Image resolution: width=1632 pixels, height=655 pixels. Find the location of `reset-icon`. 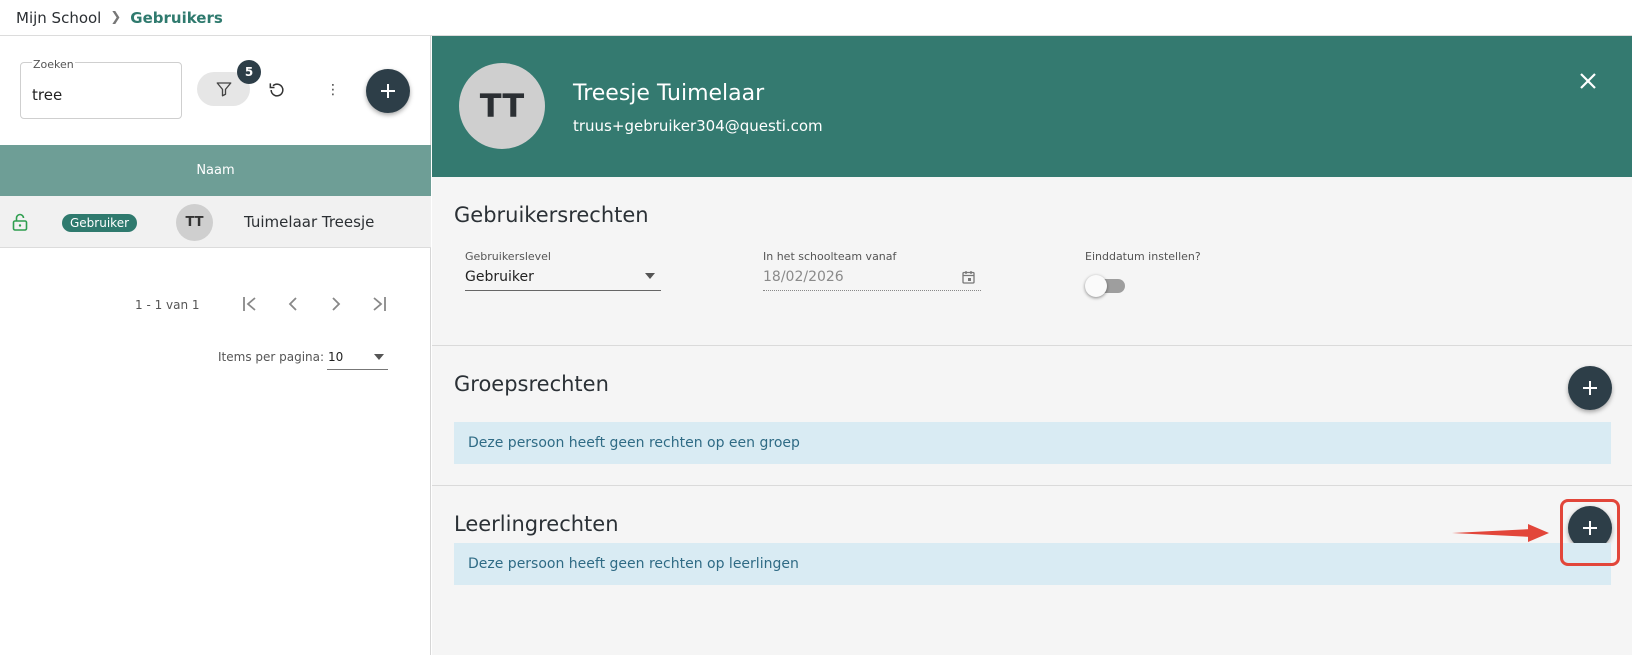

reset-icon is located at coordinates (276, 90).